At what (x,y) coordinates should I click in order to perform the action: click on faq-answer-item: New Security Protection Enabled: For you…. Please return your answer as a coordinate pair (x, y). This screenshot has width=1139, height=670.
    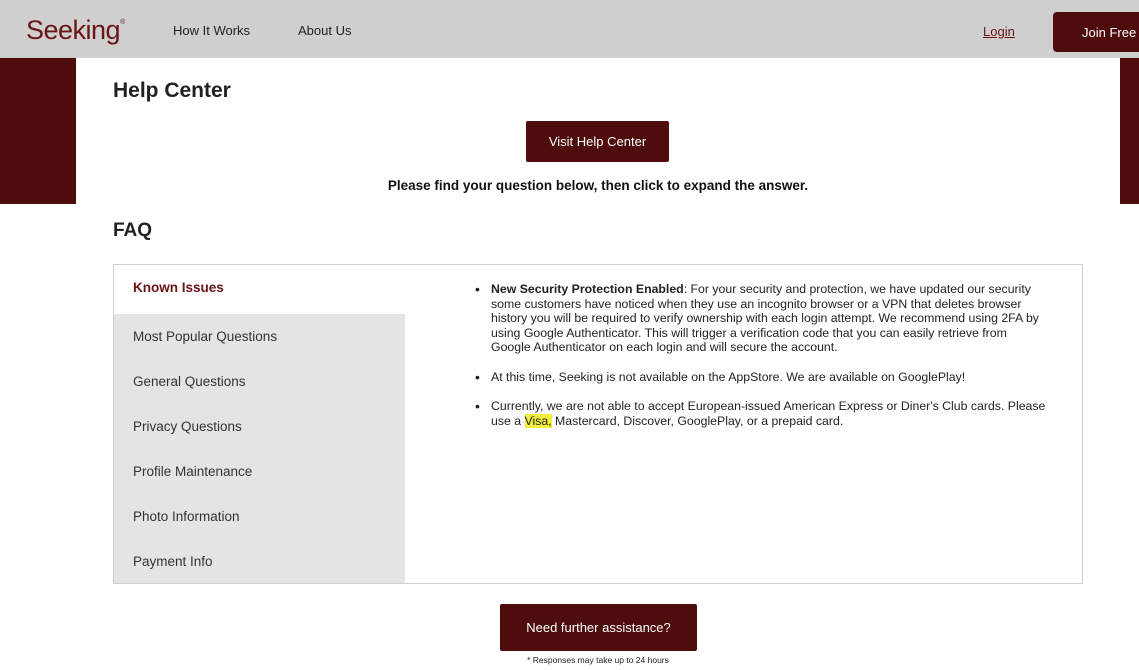
    Looking at the image, I should click on (760, 318).